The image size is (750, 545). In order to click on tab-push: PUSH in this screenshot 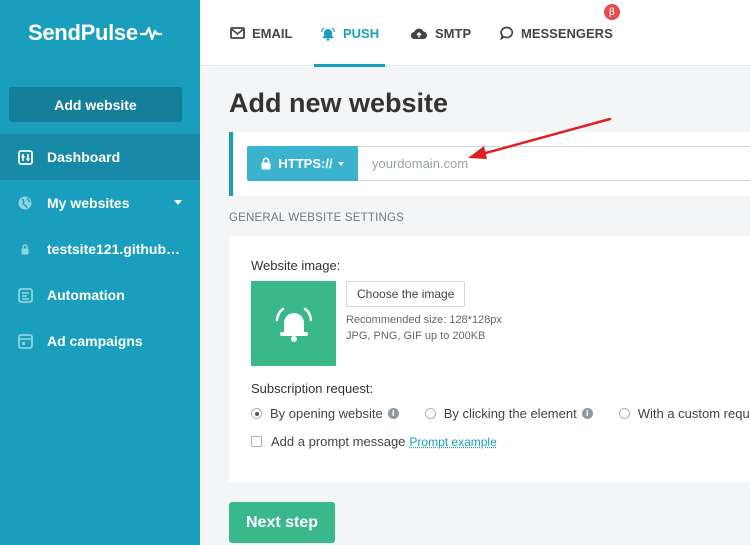, I will do `click(350, 33)`.